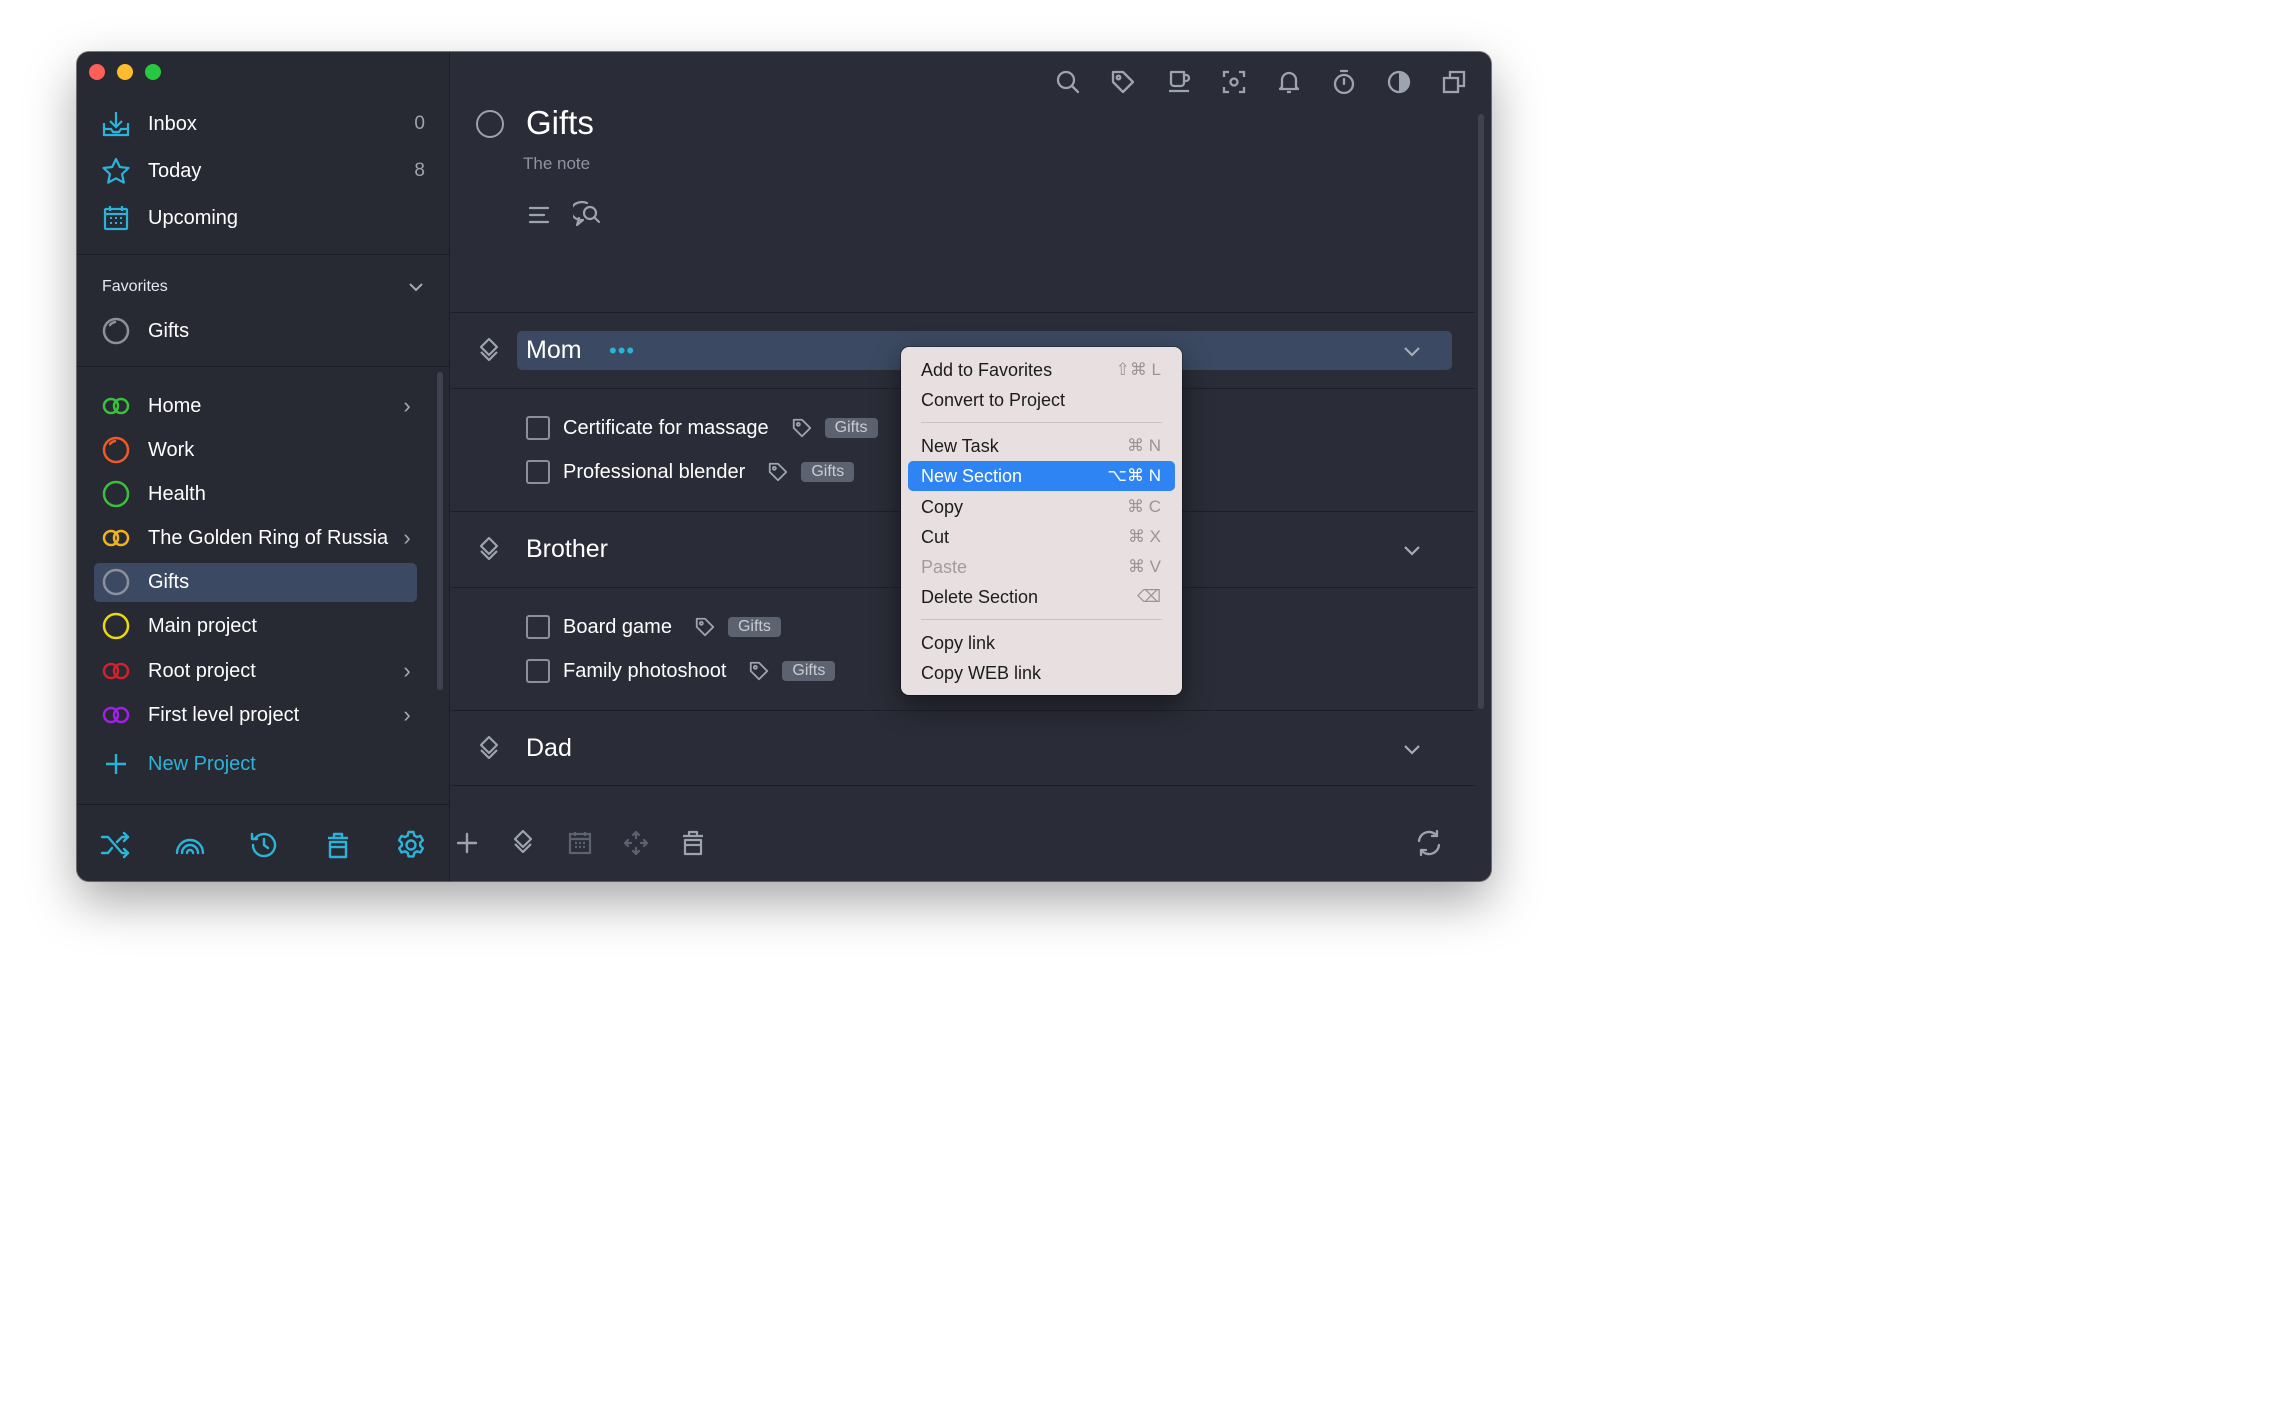 The image size is (2272, 1424). What do you see at coordinates (1041, 643) in the screenshot?
I see `menu-item-copy-link: Copy link` at bounding box center [1041, 643].